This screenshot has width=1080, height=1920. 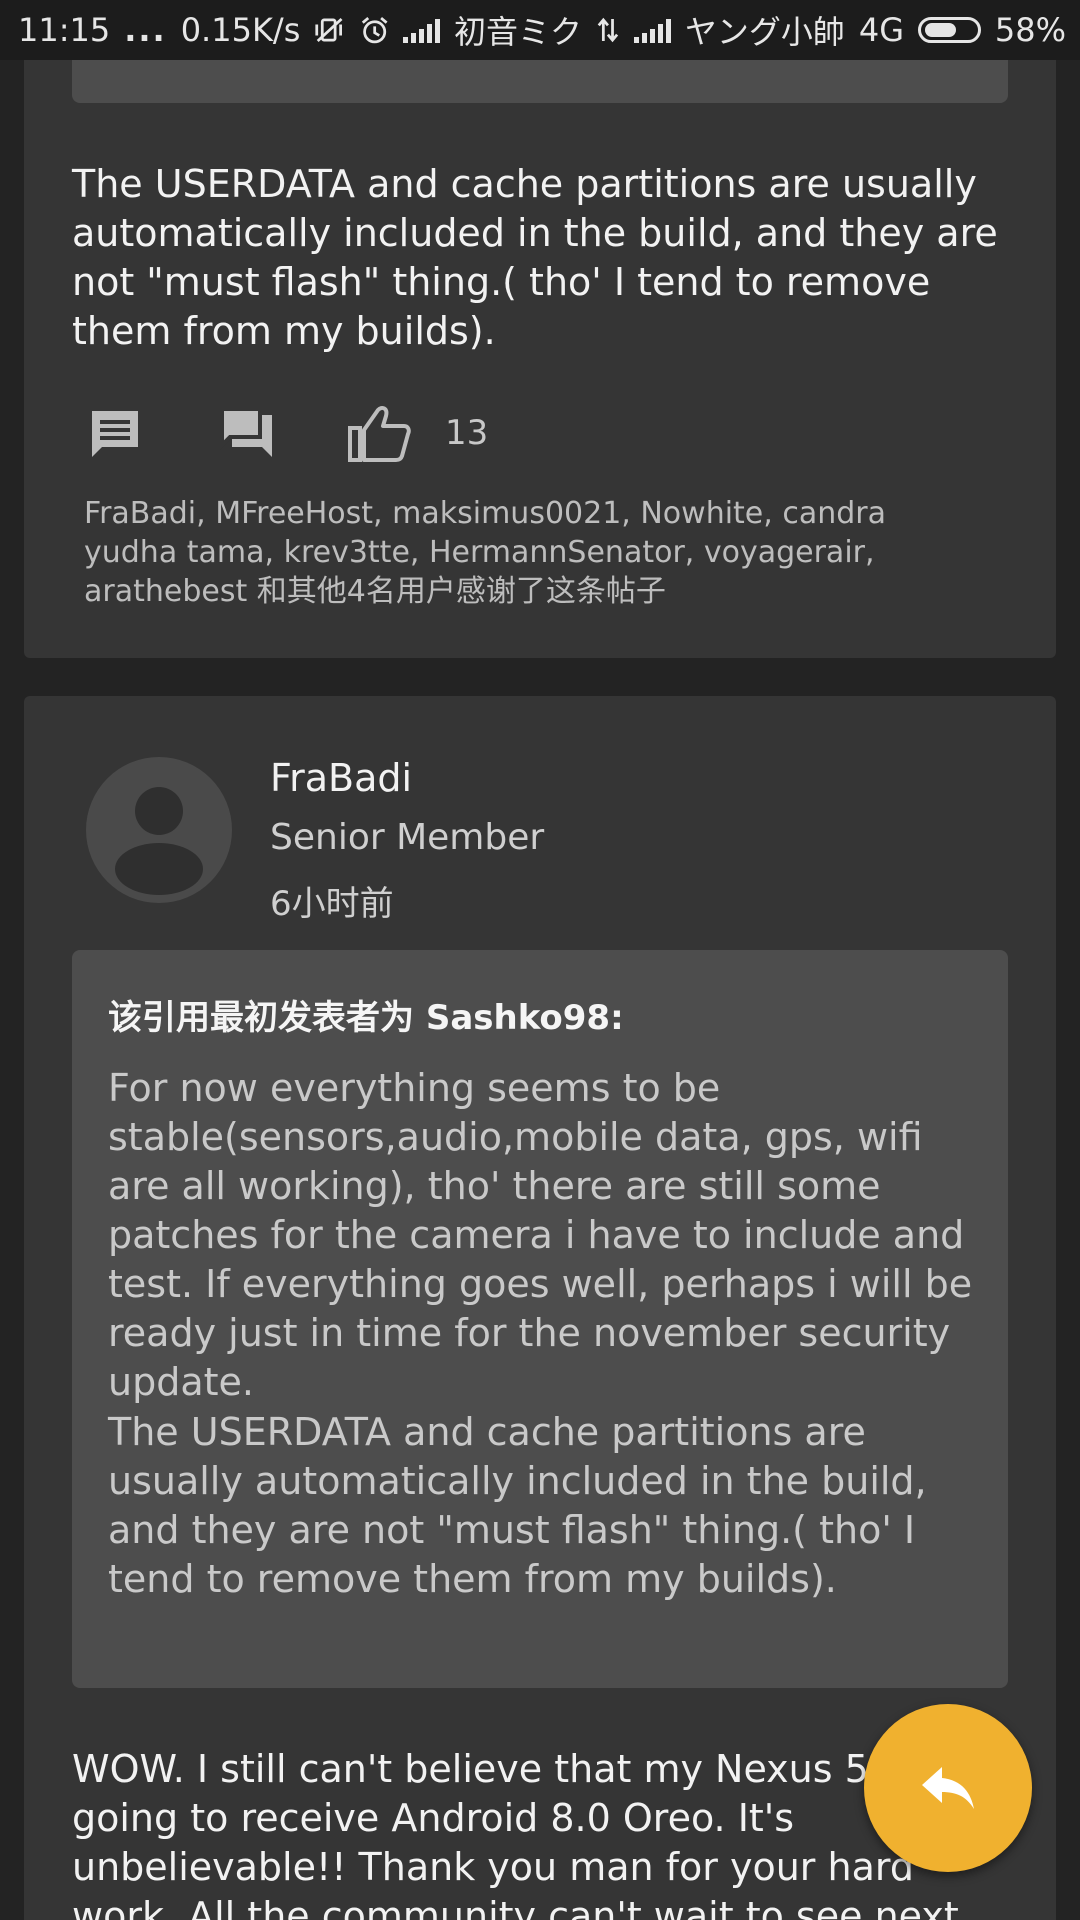 I want to click on quote-reply-icon, so click(x=246, y=432).